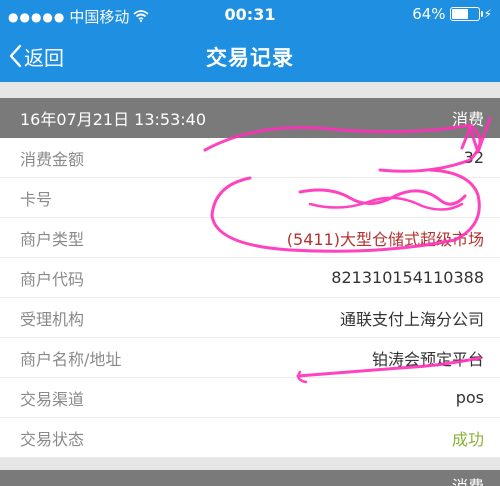  I want to click on row-label: 卡号, so click(36, 199).